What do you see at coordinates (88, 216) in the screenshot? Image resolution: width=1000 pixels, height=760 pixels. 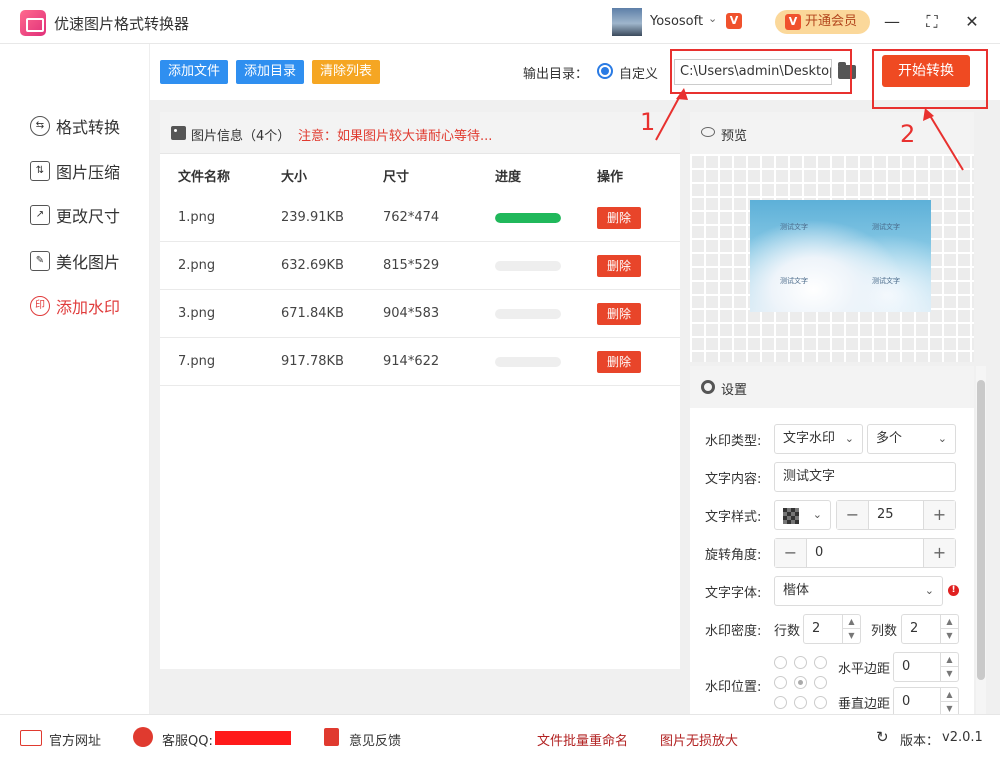 I see `sidebar-item-label: 更改尺寸` at bounding box center [88, 216].